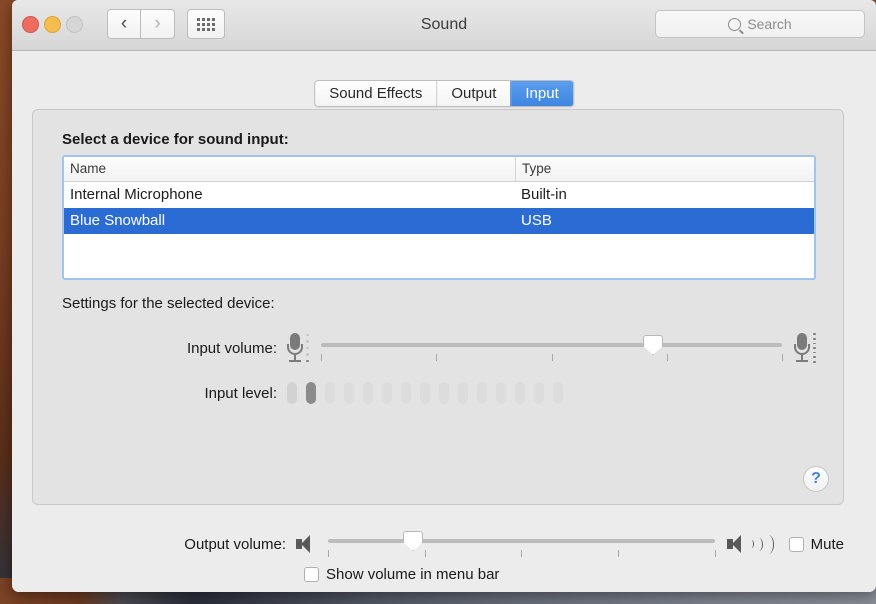  What do you see at coordinates (552, 348) in the screenshot?
I see `input-volume-slider` at bounding box center [552, 348].